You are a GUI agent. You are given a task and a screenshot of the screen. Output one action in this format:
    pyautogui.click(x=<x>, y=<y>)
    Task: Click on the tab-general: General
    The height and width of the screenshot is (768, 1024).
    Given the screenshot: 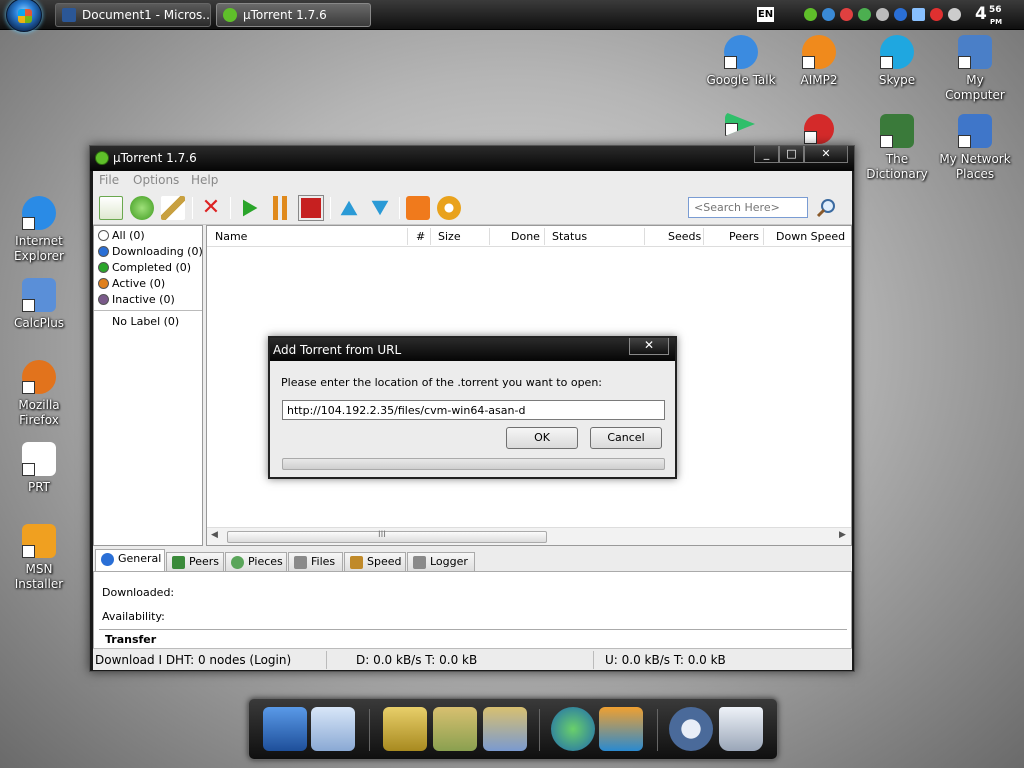 What is the action you would take?
    pyautogui.click(x=130, y=560)
    